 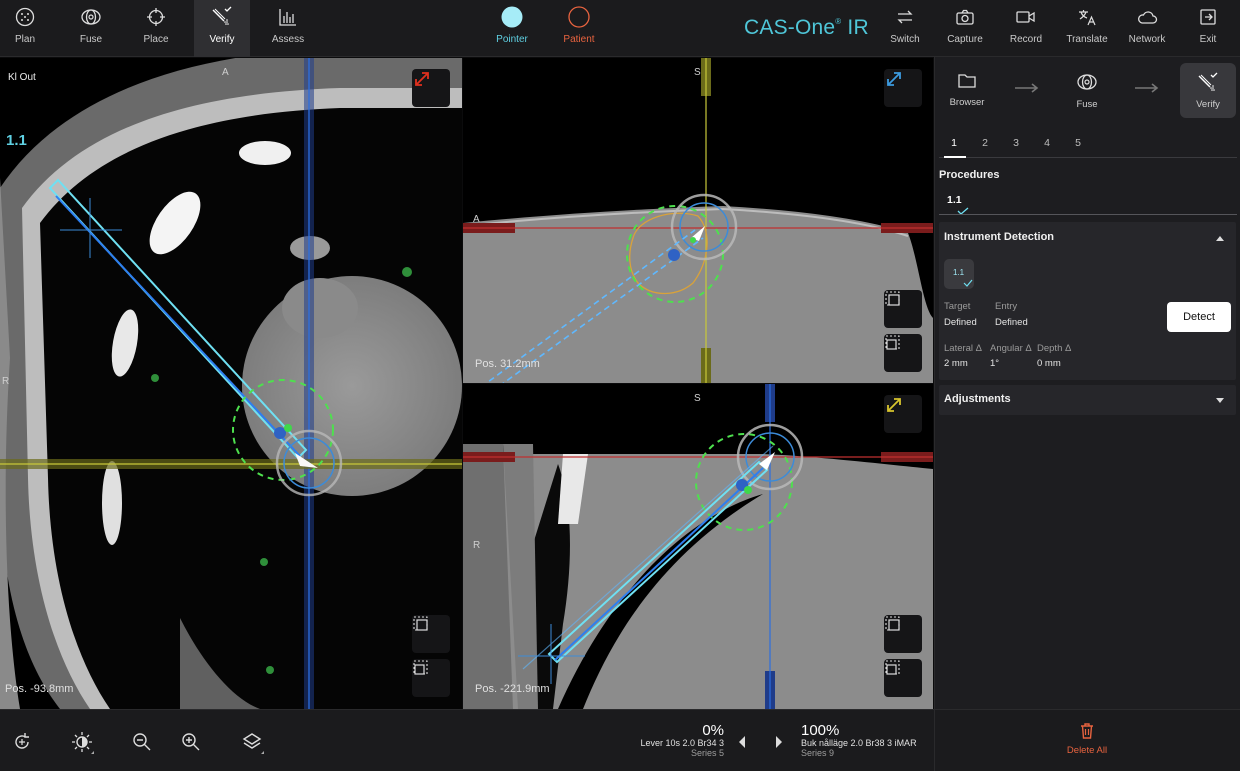 I want to click on zoom-in-button, so click(x=191, y=742).